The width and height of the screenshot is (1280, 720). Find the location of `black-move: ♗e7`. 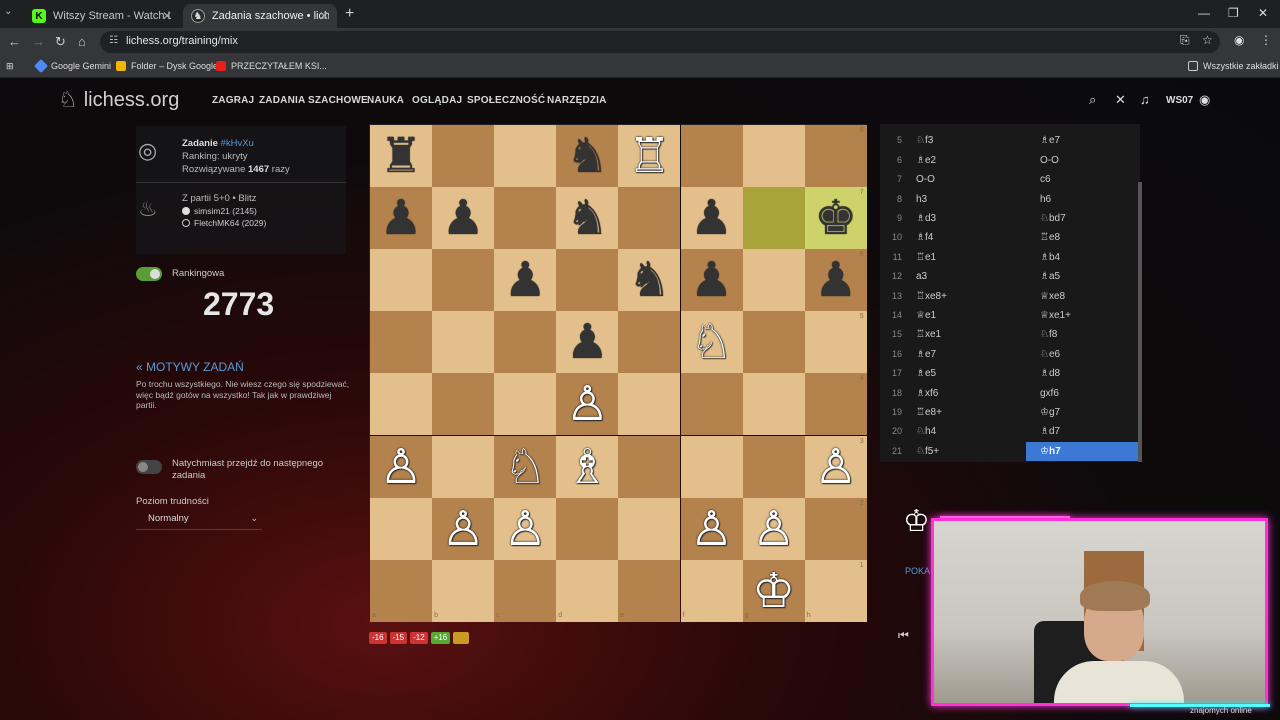

black-move: ♗e7 is located at coordinates (1082, 140).